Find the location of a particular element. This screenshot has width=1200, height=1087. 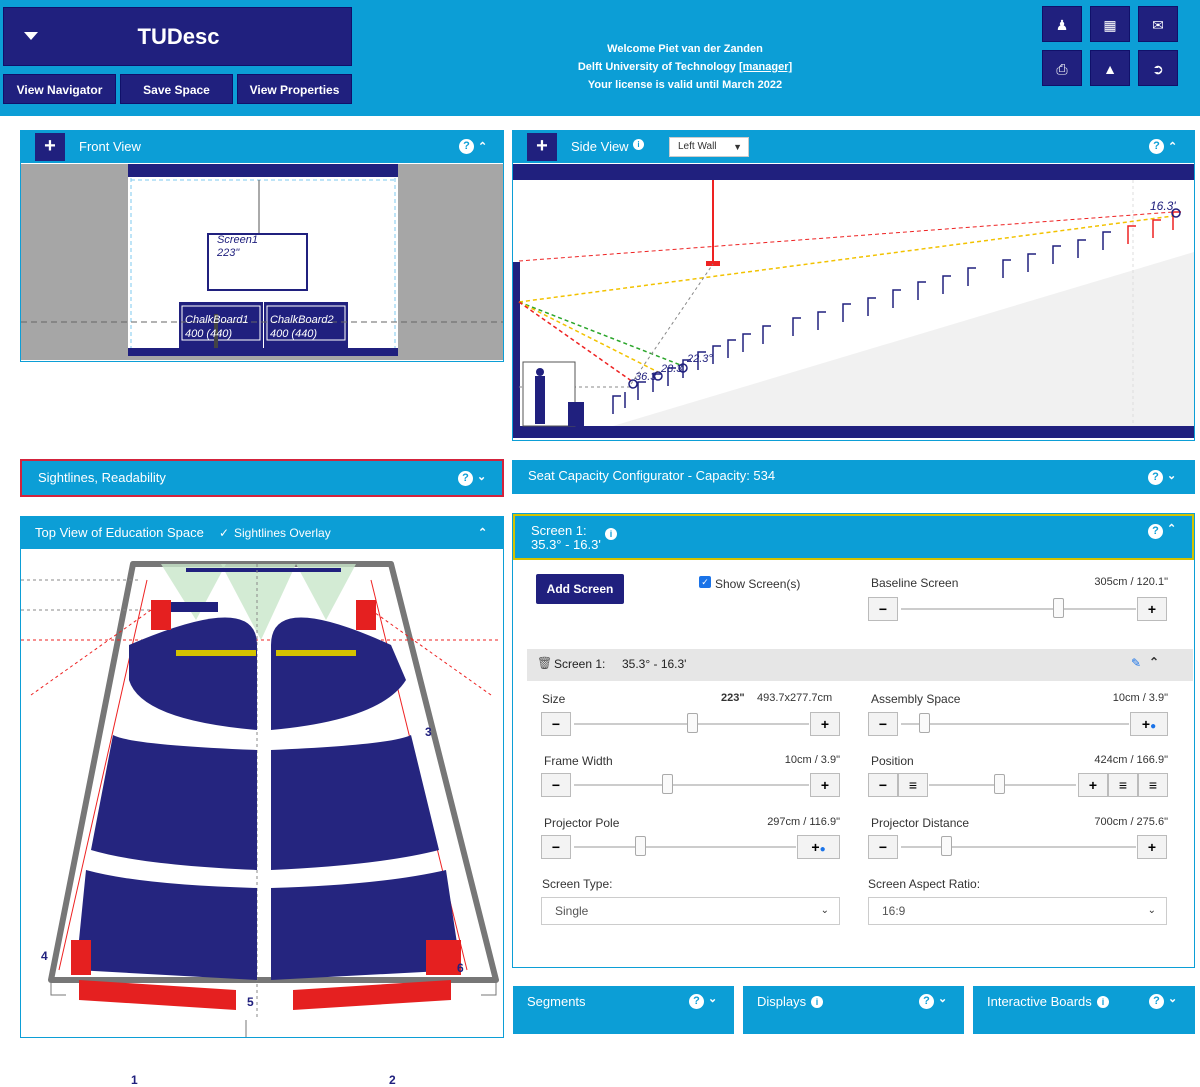

screen-row: 🗑 Screen 1: 35.3° - 16.3' ✎ ⌃ is located at coordinates (860, 665).